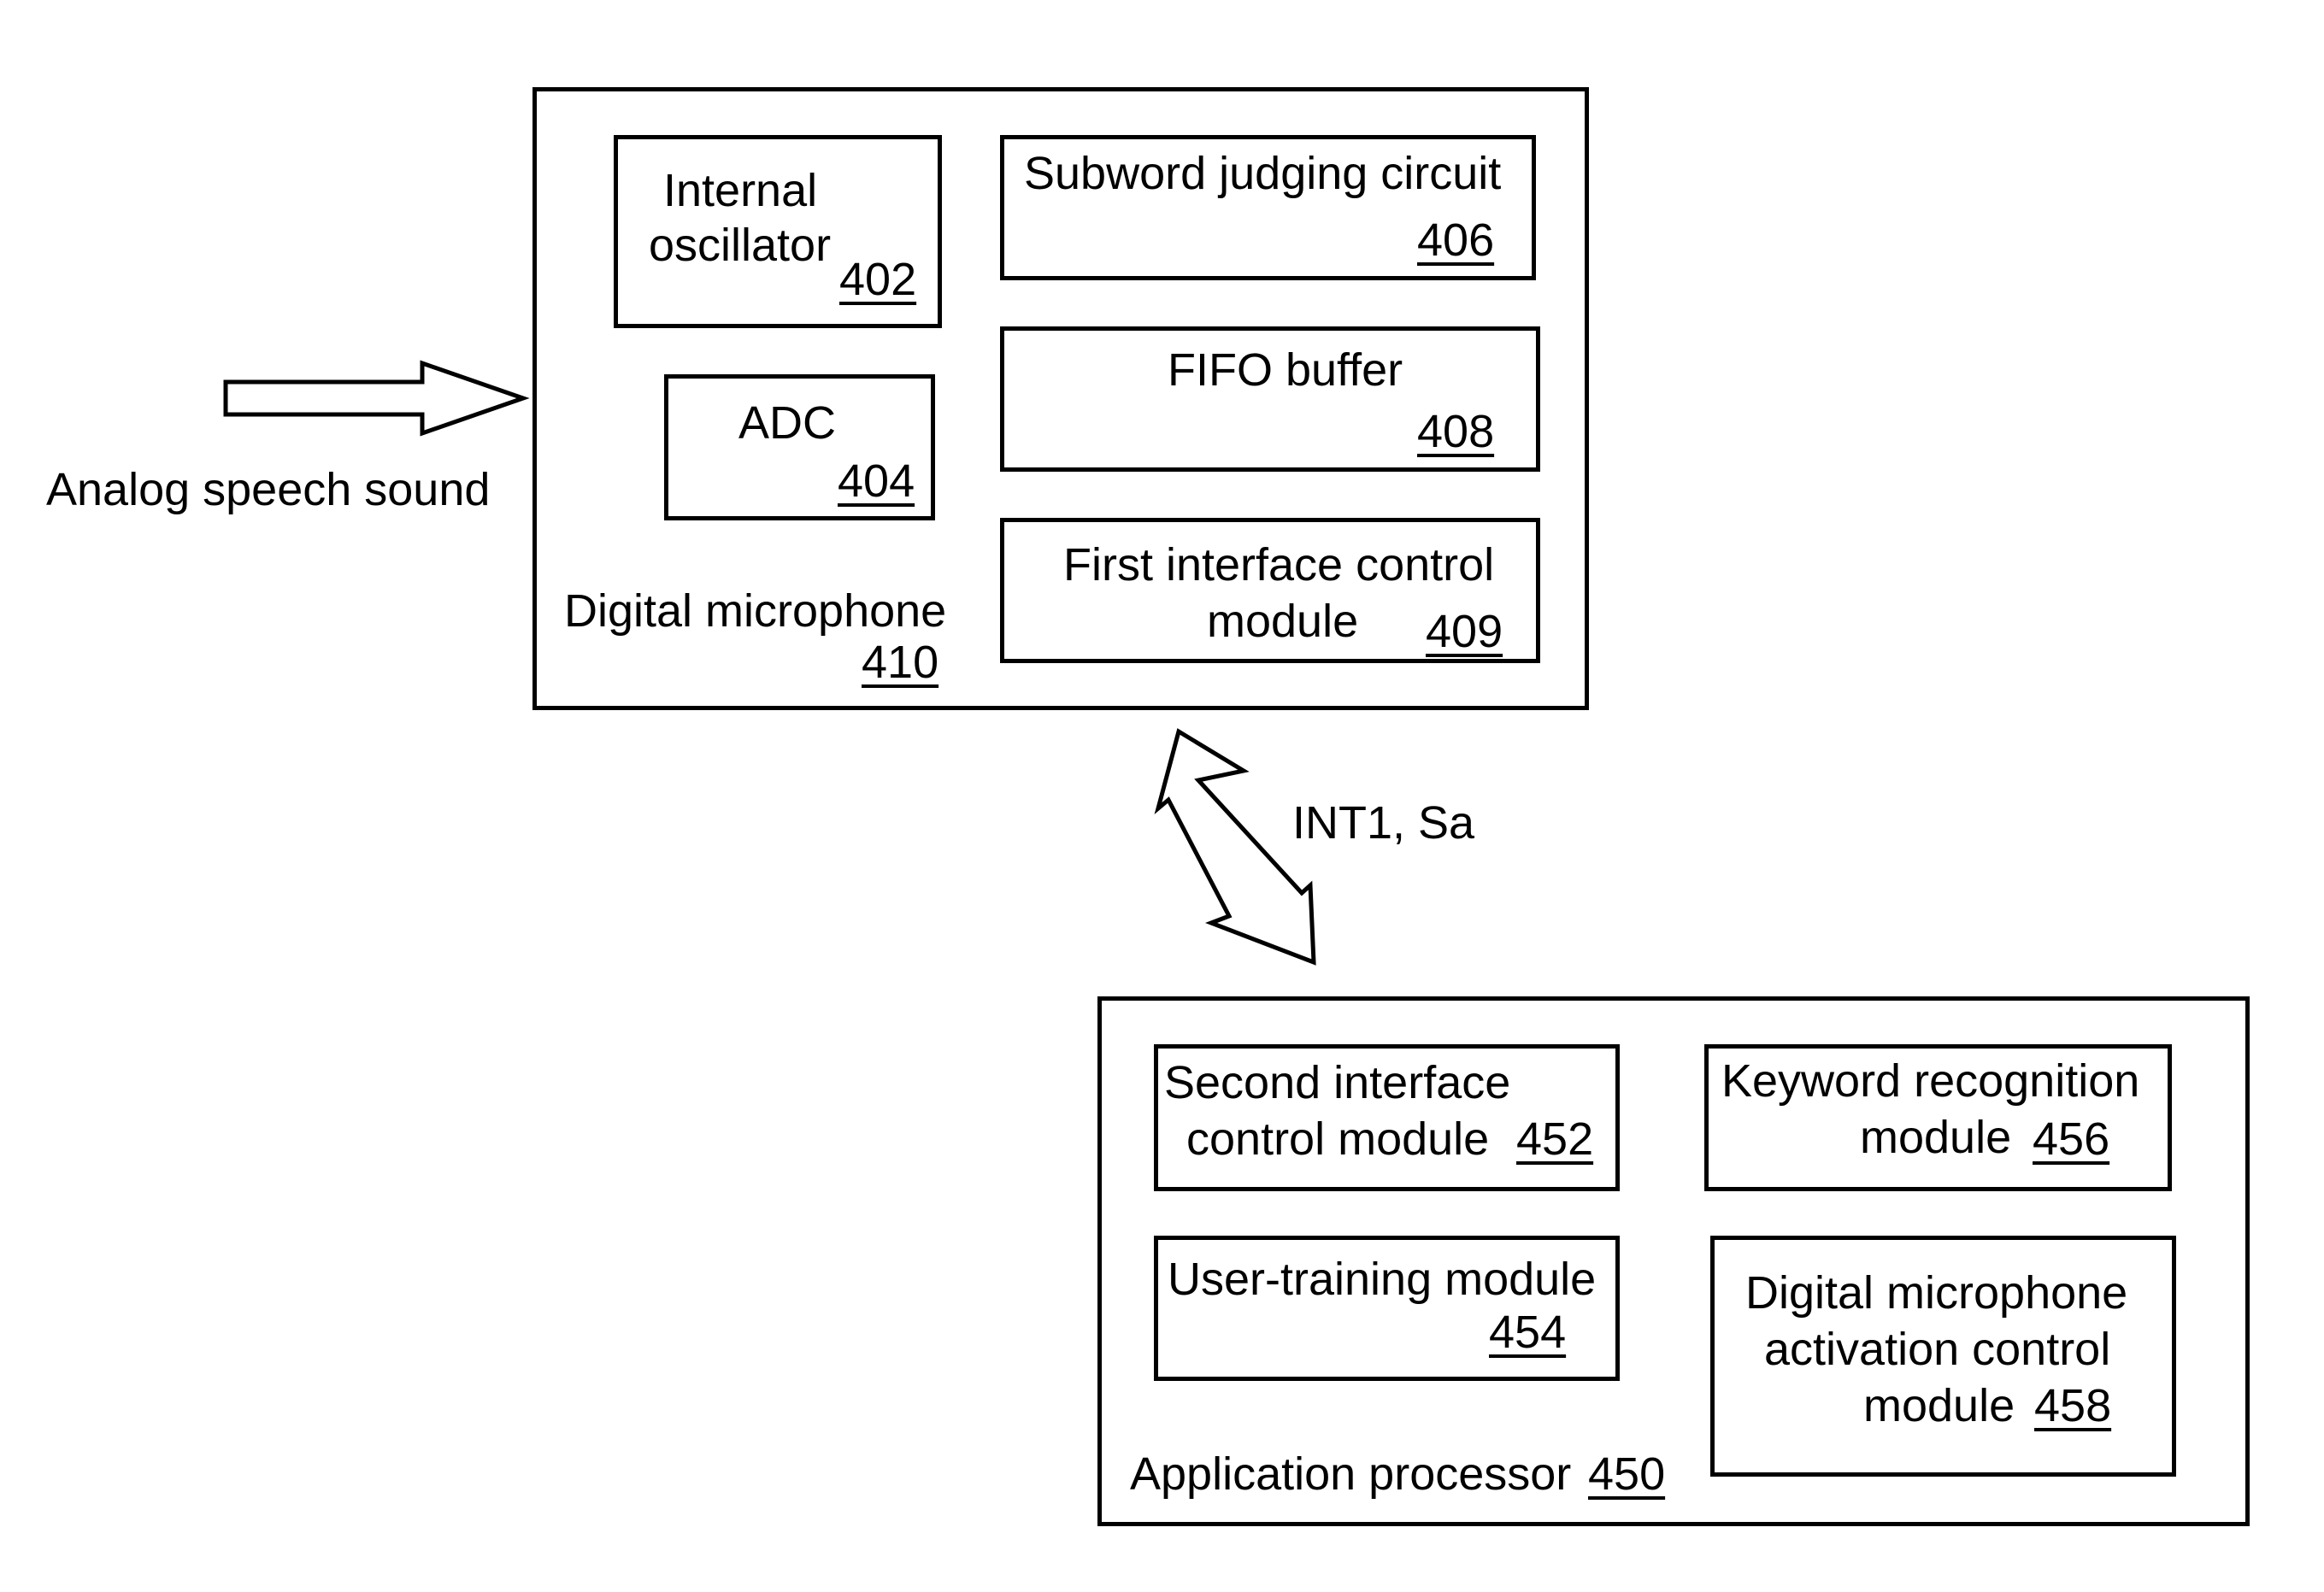  What do you see at coordinates (1235, 847) in the screenshot?
I see `bidirectional-arrow-icon` at bounding box center [1235, 847].